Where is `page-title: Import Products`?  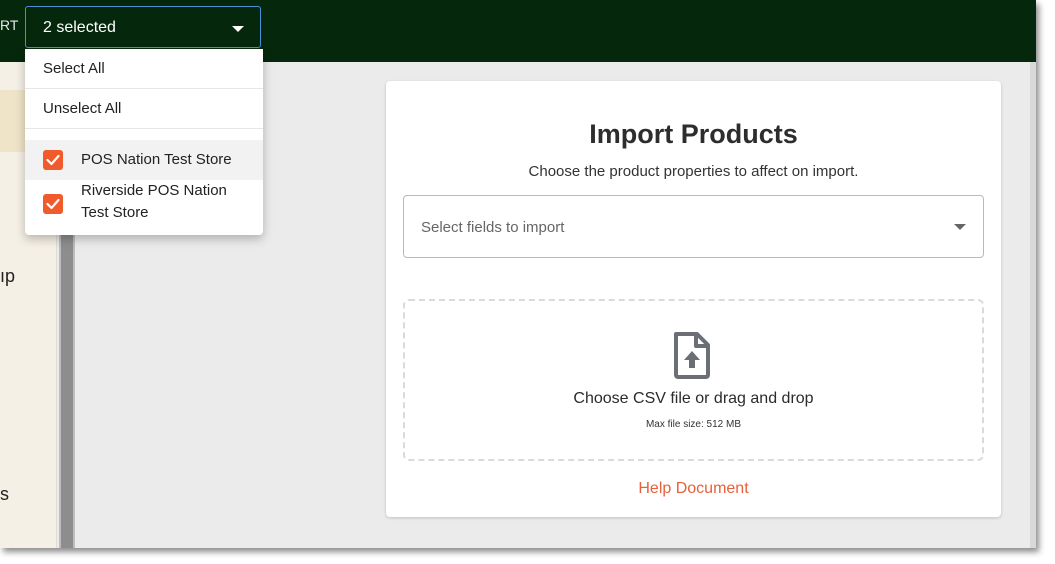 page-title: Import Products is located at coordinates (693, 134).